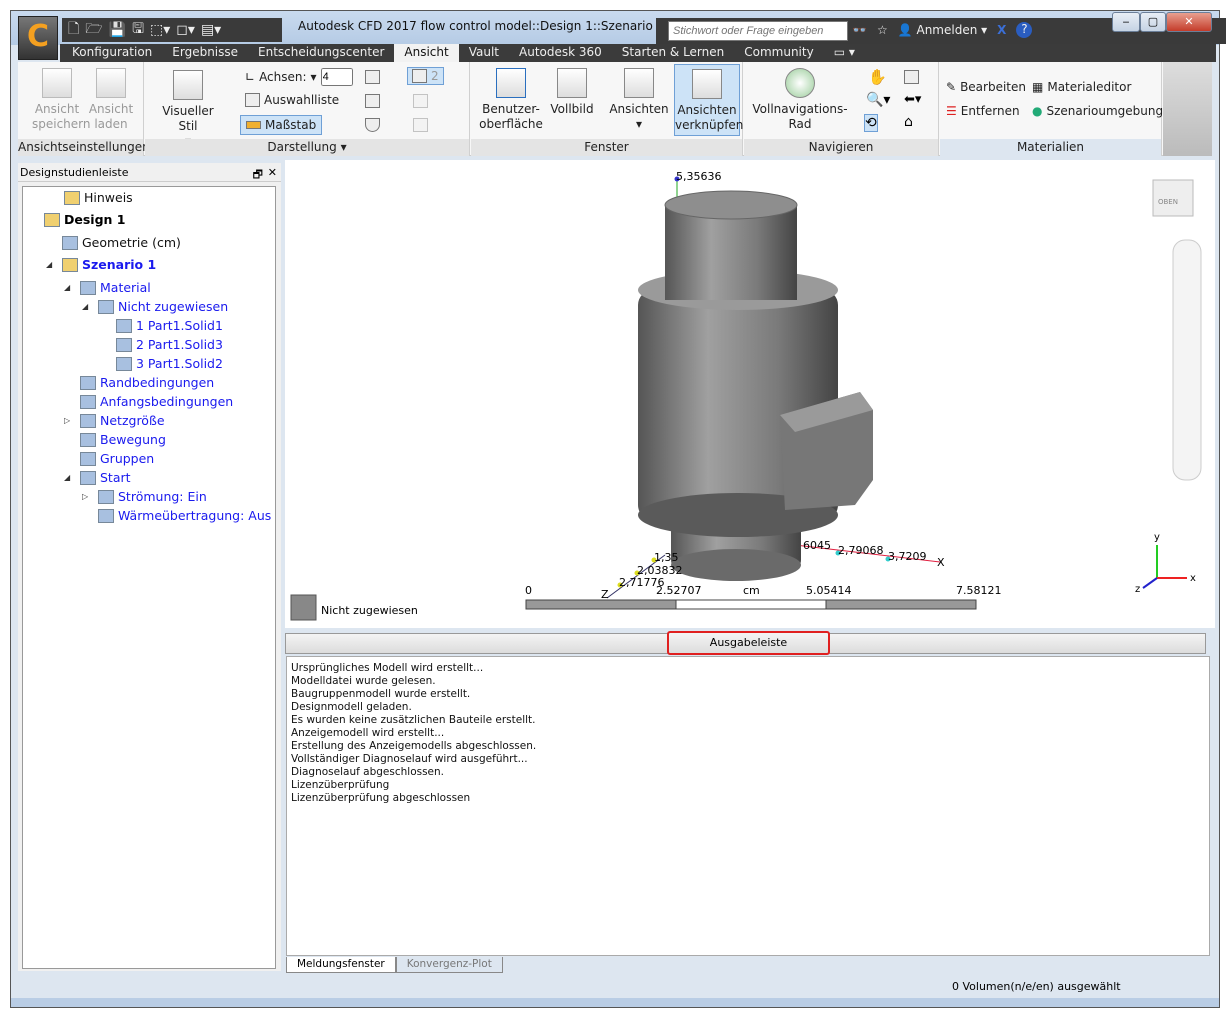 The width and height of the screenshot is (1230, 1020). What do you see at coordinates (163, 306) in the screenshot?
I see `tree-item: Nicht zugewiesen` at bounding box center [163, 306].